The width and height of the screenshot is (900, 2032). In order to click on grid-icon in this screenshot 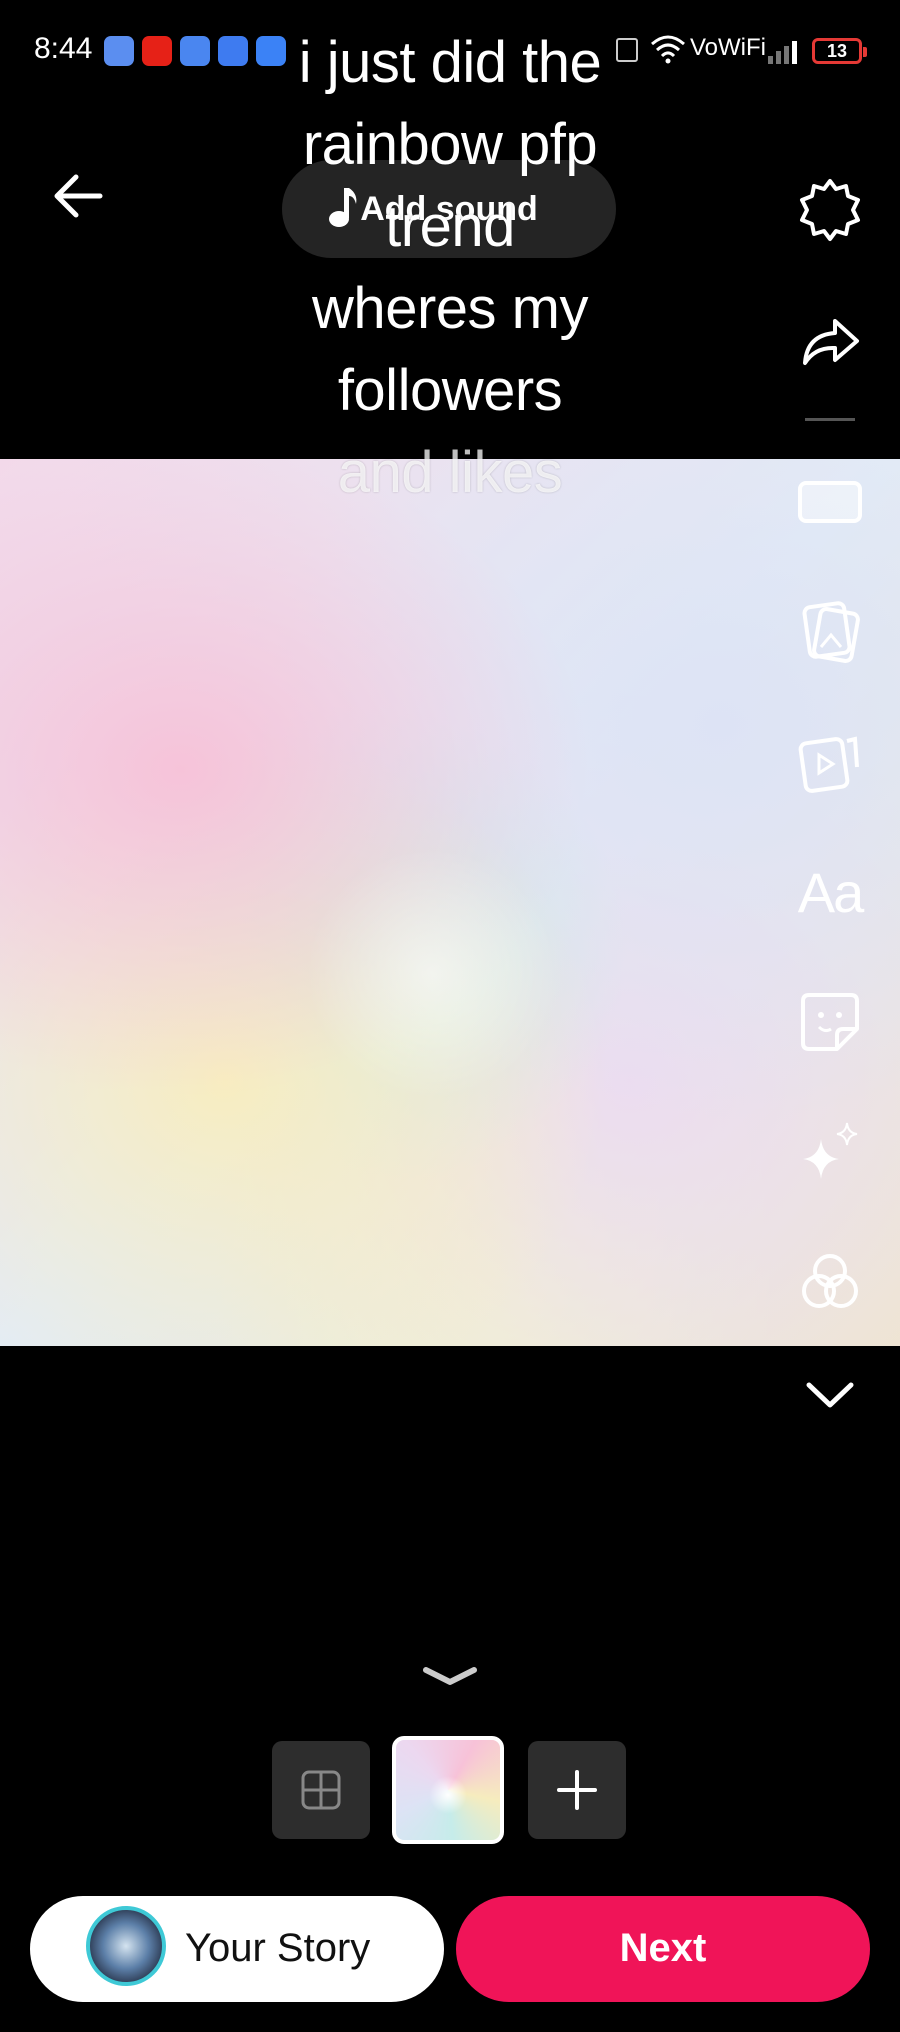, I will do `click(321, 1790)`.